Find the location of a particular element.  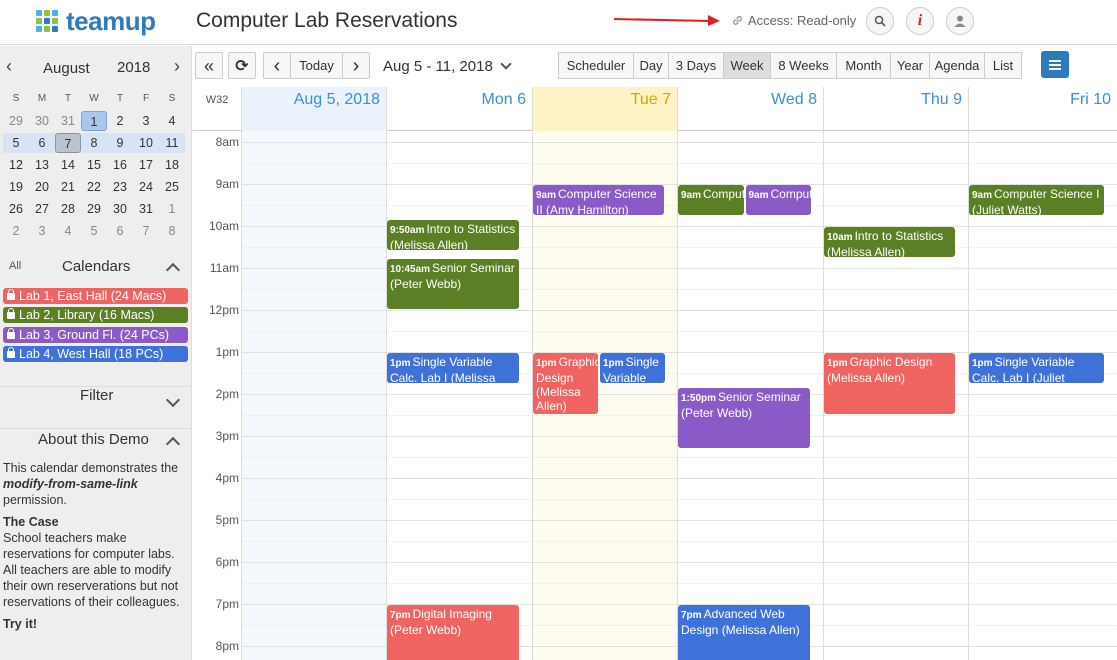

mini-day-cell: 16 is located at coordinates (120, 165).